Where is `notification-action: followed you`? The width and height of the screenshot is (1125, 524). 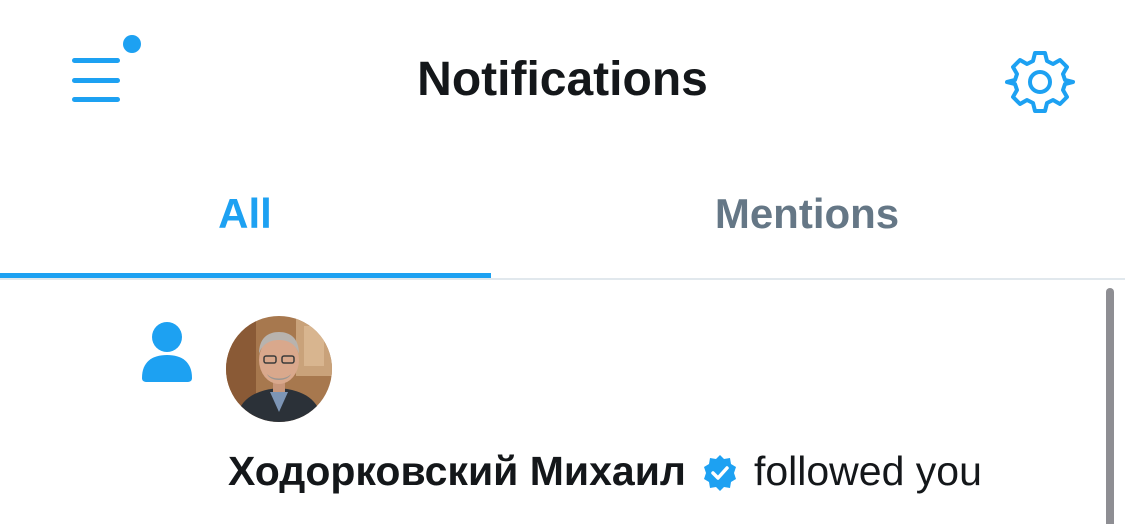 notification-action: followed you is located at coordinates (867, 471).